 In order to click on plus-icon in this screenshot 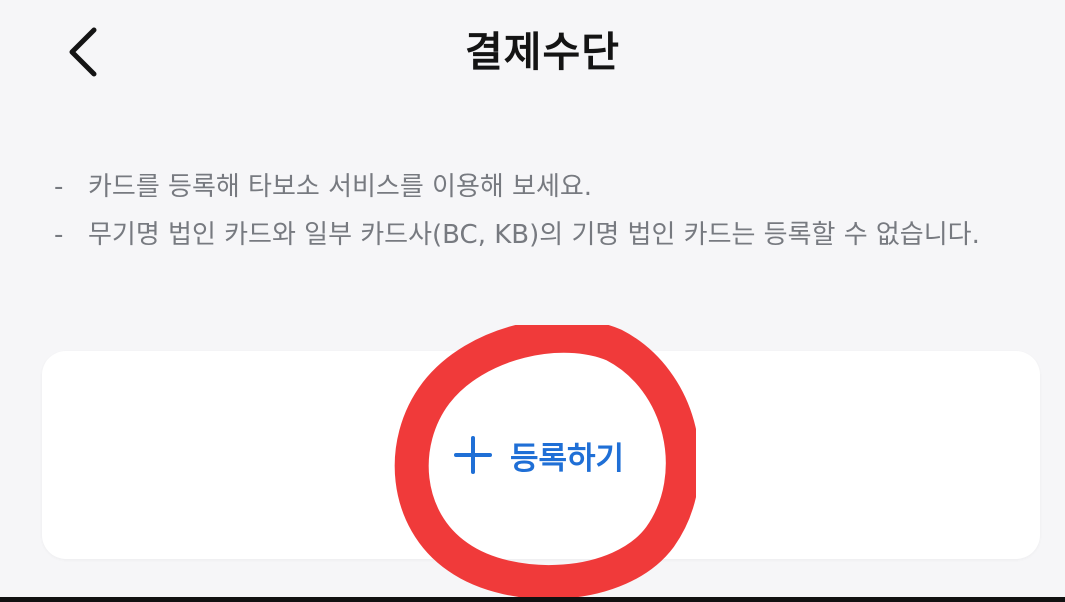, I will do `click(473, 455)`.